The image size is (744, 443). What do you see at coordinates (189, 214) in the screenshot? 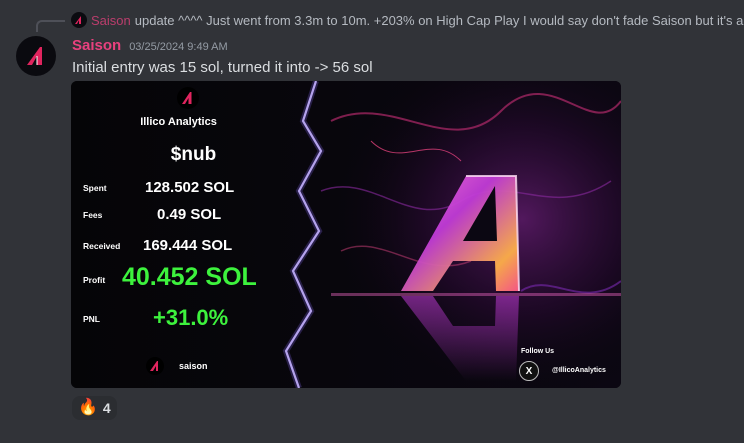
I see `fees-value: 0.49 SOL` at bounding box center [189, 214].